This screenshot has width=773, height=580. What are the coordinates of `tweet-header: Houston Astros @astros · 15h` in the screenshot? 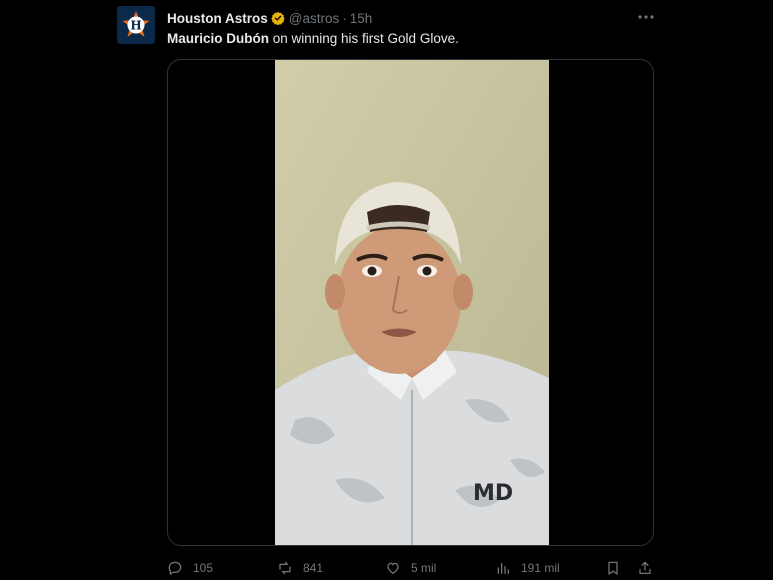 It's located at (269, 18).